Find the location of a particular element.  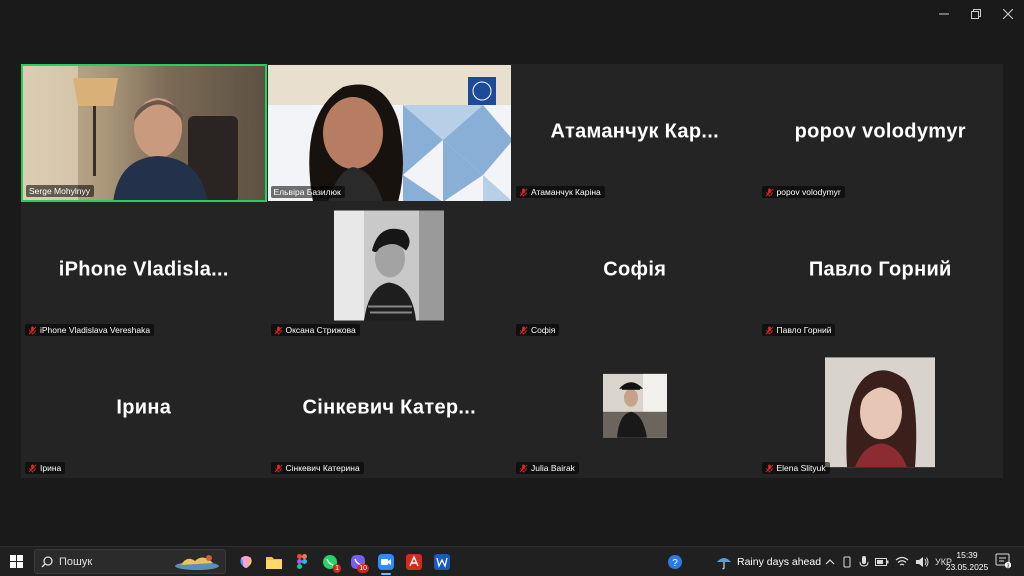

participant-tile: Сінкевич Катер... Сінкевич Катерина is located at coordinates (389, 409).